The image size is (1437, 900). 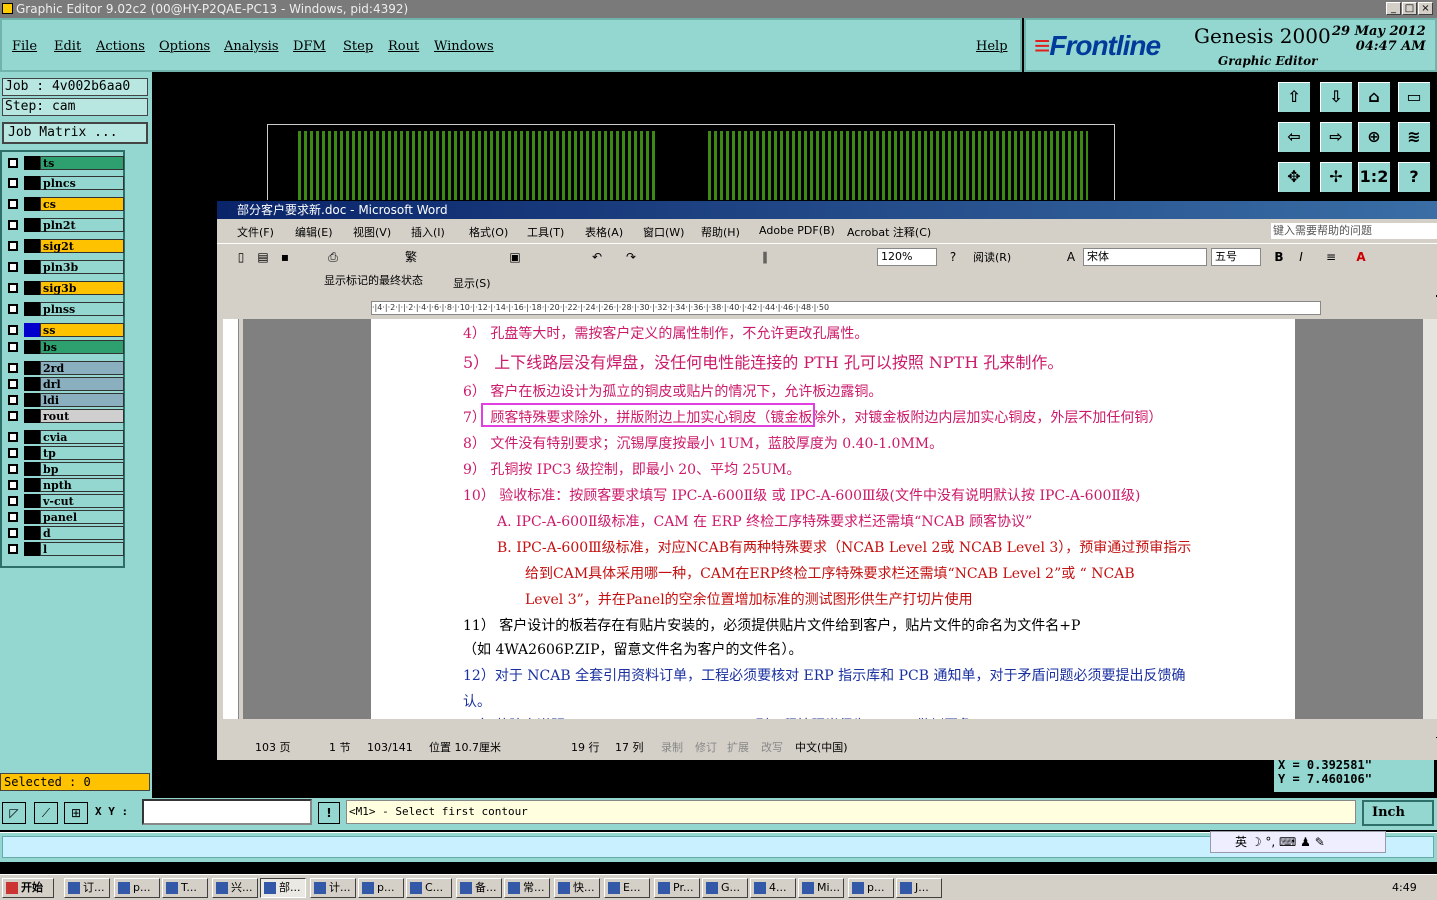 What do you see at coordinates (1301, 257) in the screenshot?
I see `italic-icon: I` at bounding box center [1301, 257].